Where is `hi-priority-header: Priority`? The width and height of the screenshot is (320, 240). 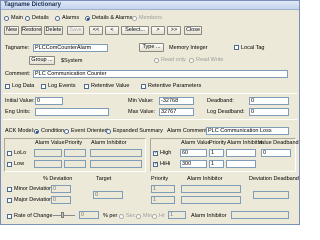
hi-priority-header: Priority is located at coordinates (218, 143).